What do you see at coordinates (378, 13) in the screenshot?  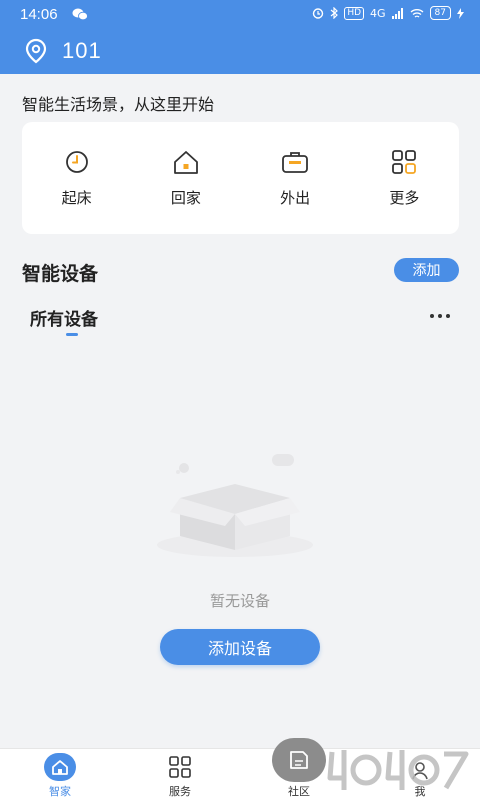 I see `signal-label: 4G` at bounding box center [378, 13].